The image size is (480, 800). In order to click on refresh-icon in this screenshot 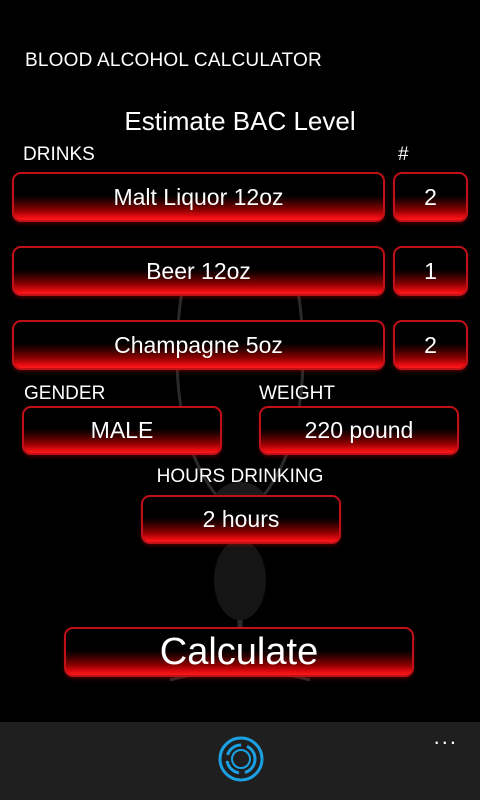, I will do `click(241, 759)`.